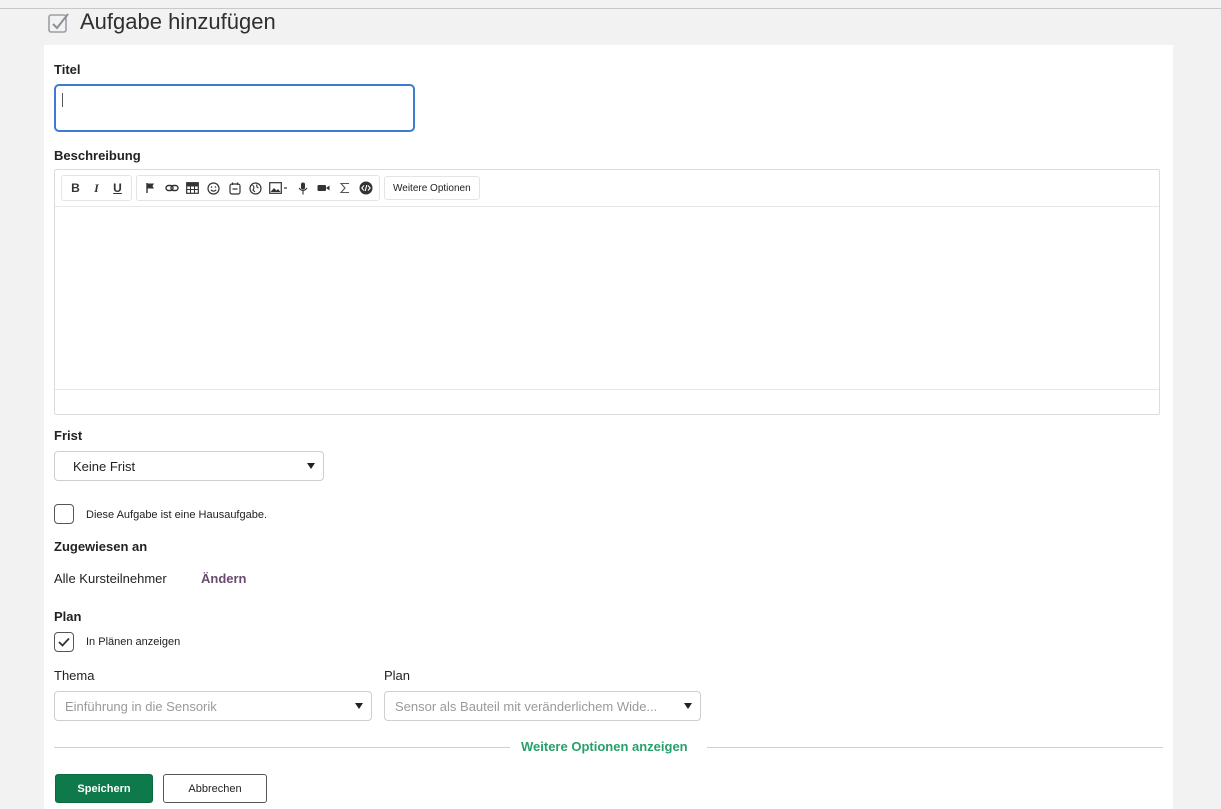  I want to click on text-cursor, so click(62, 100).